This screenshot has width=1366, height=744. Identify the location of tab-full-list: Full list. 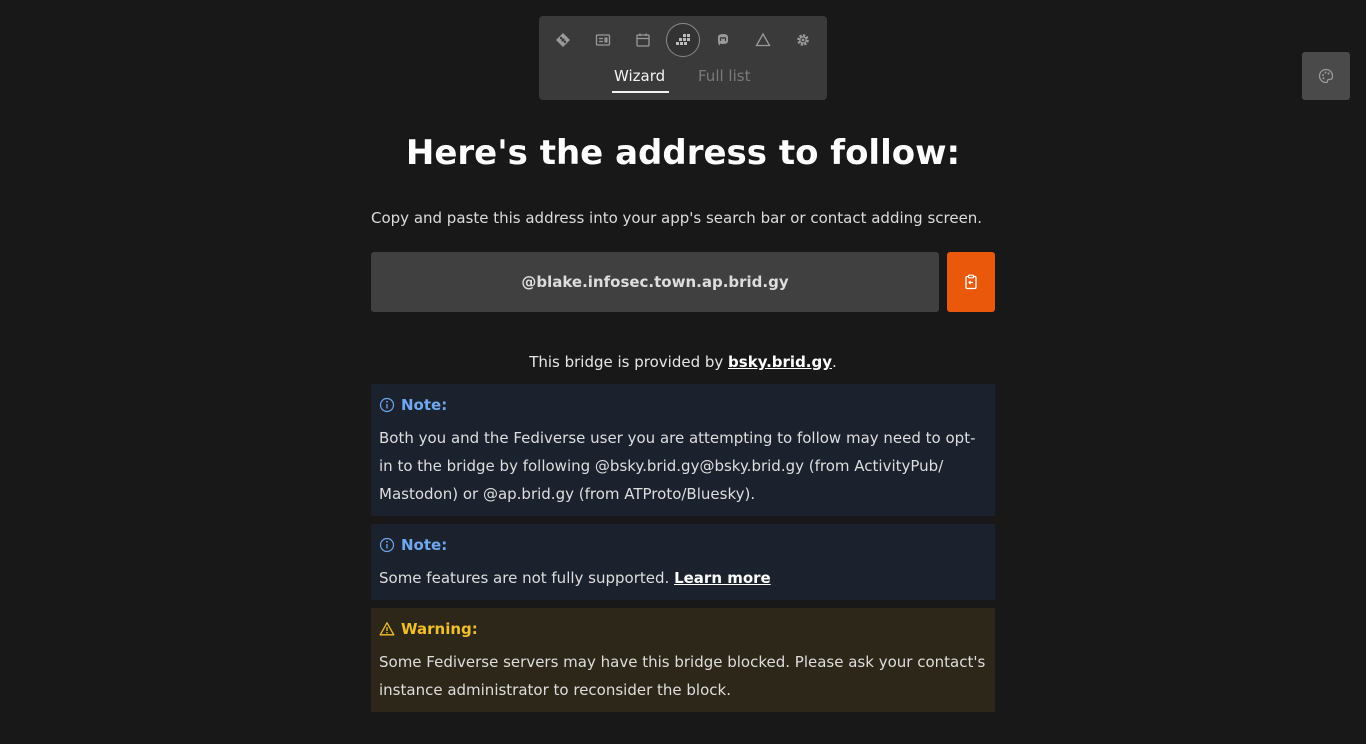
(724, 76).